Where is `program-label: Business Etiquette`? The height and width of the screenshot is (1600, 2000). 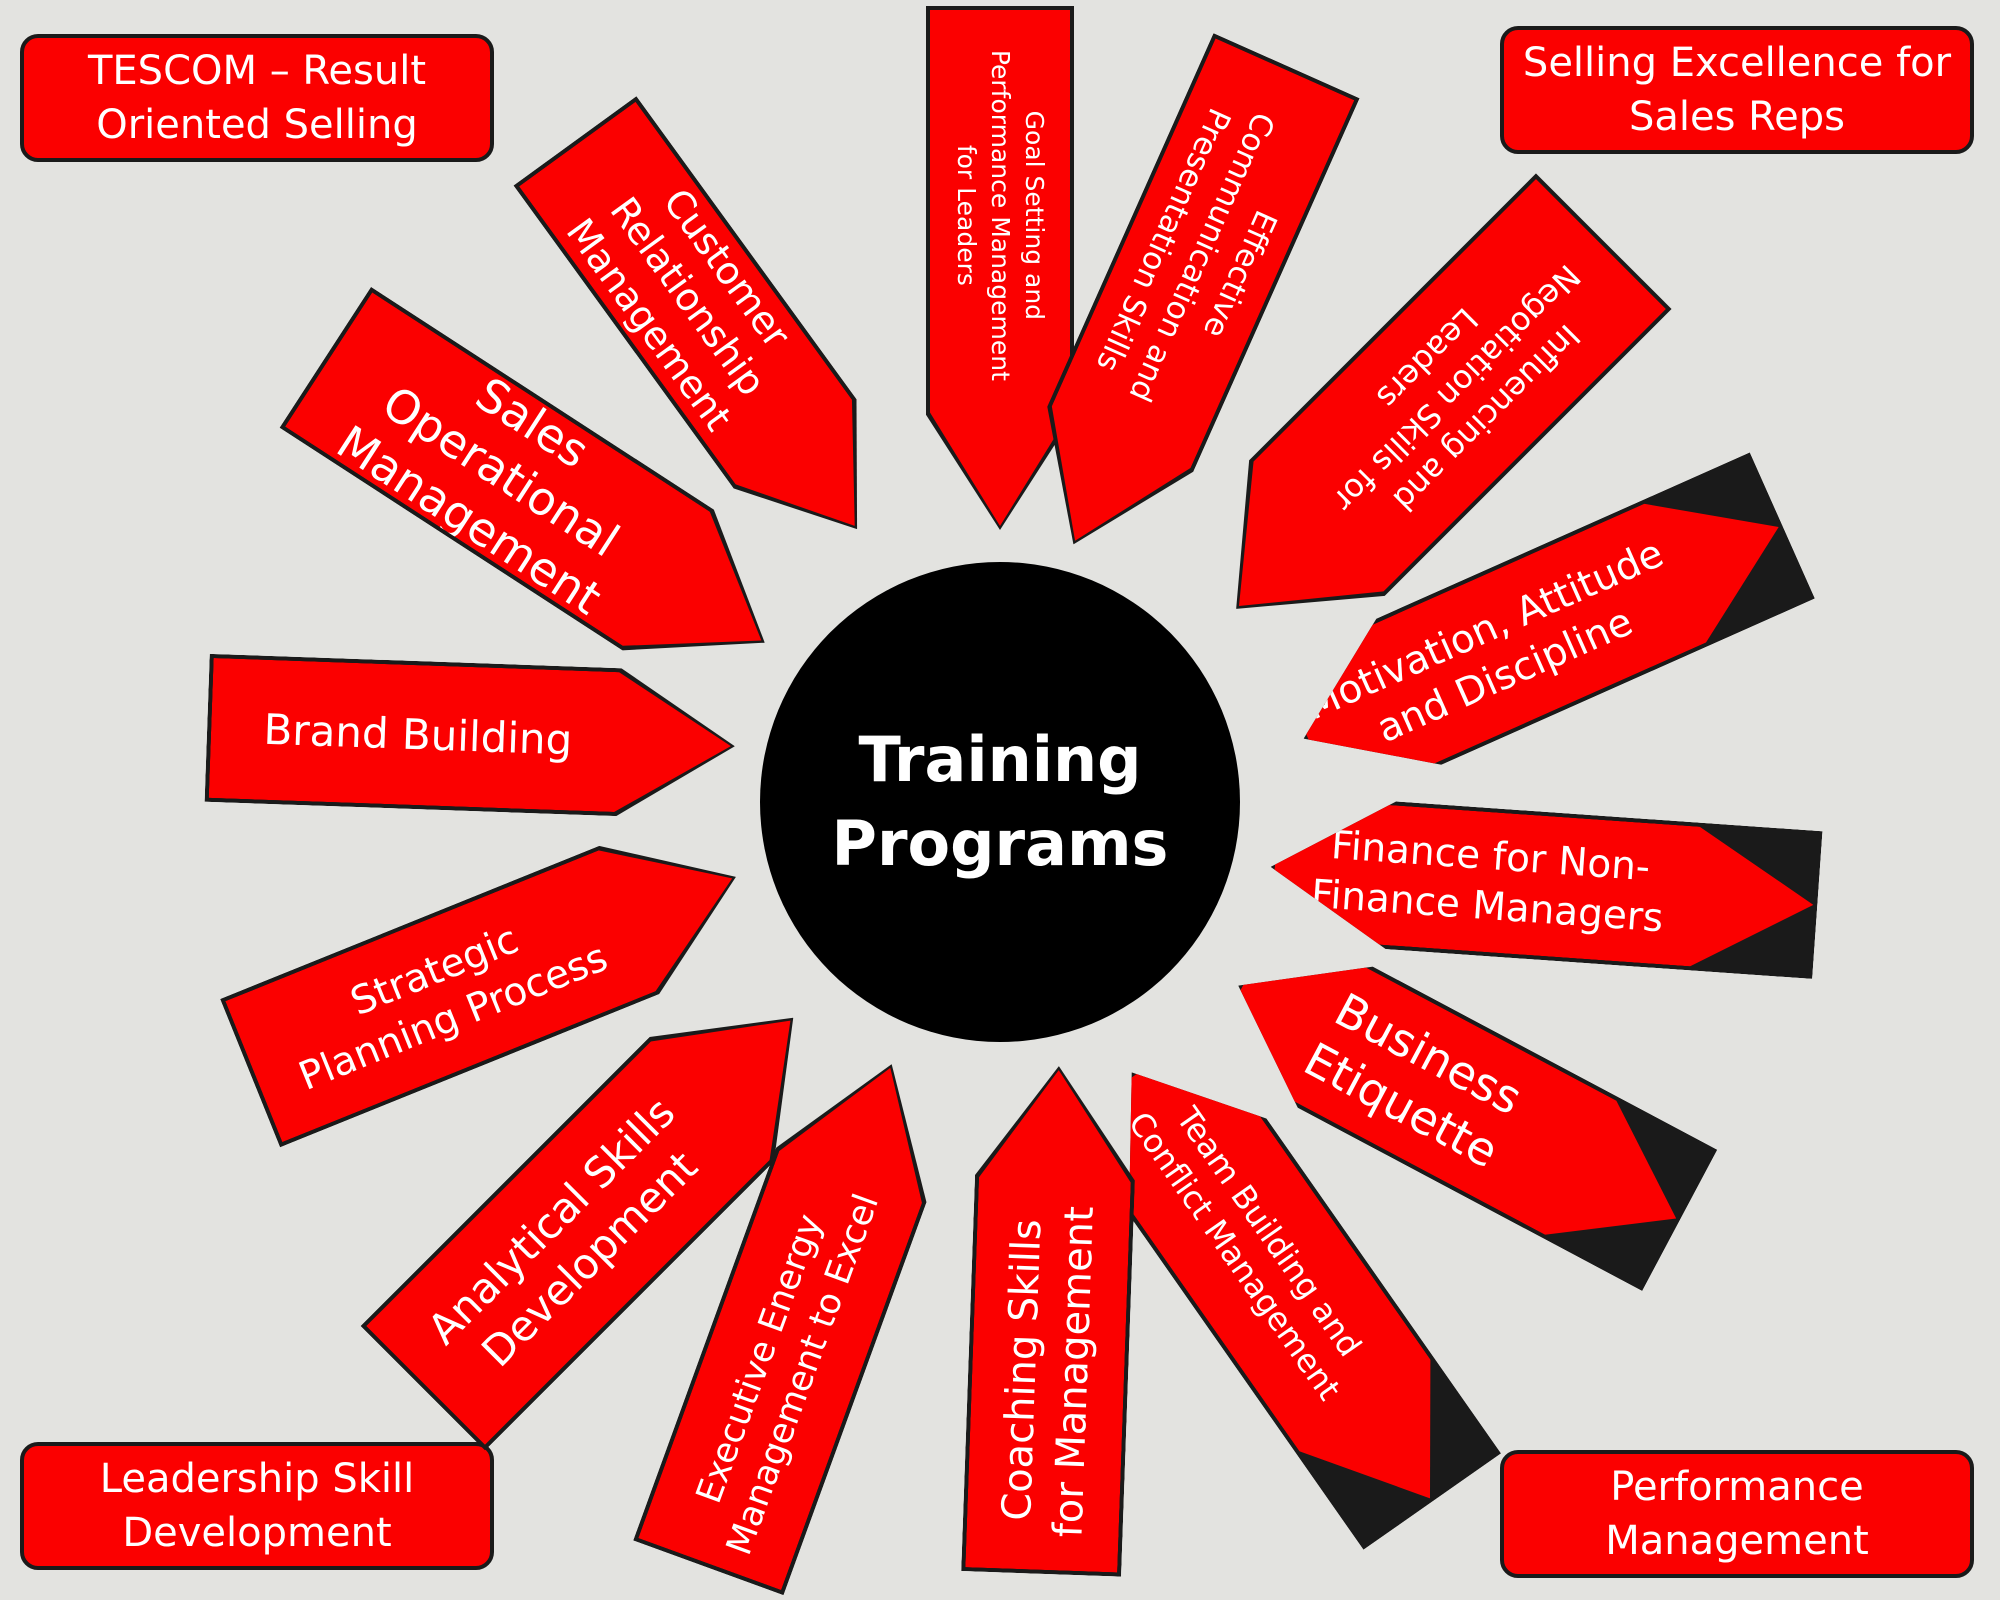 program-label: Business Etiquette is located at coordinates (1413, 1080).